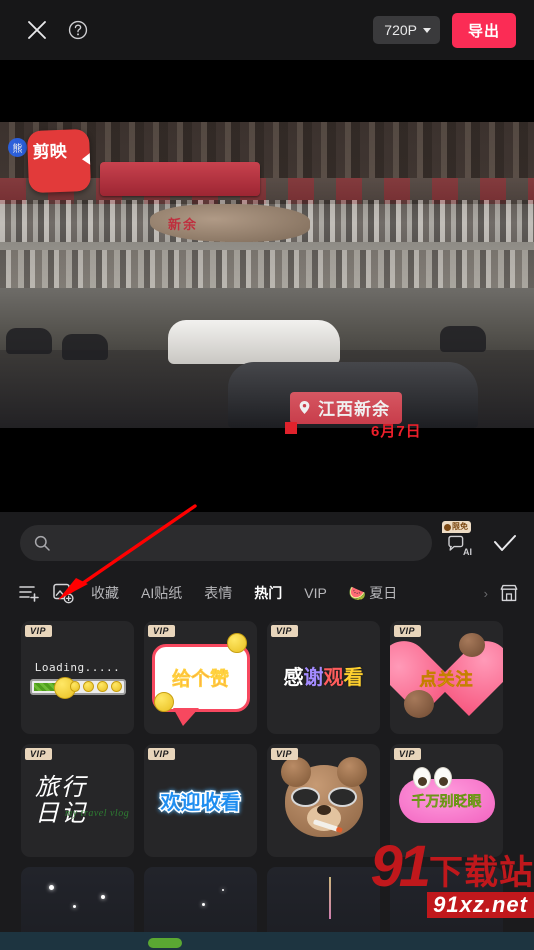  I want to click on date-sticker-marker, so click(291, 428).